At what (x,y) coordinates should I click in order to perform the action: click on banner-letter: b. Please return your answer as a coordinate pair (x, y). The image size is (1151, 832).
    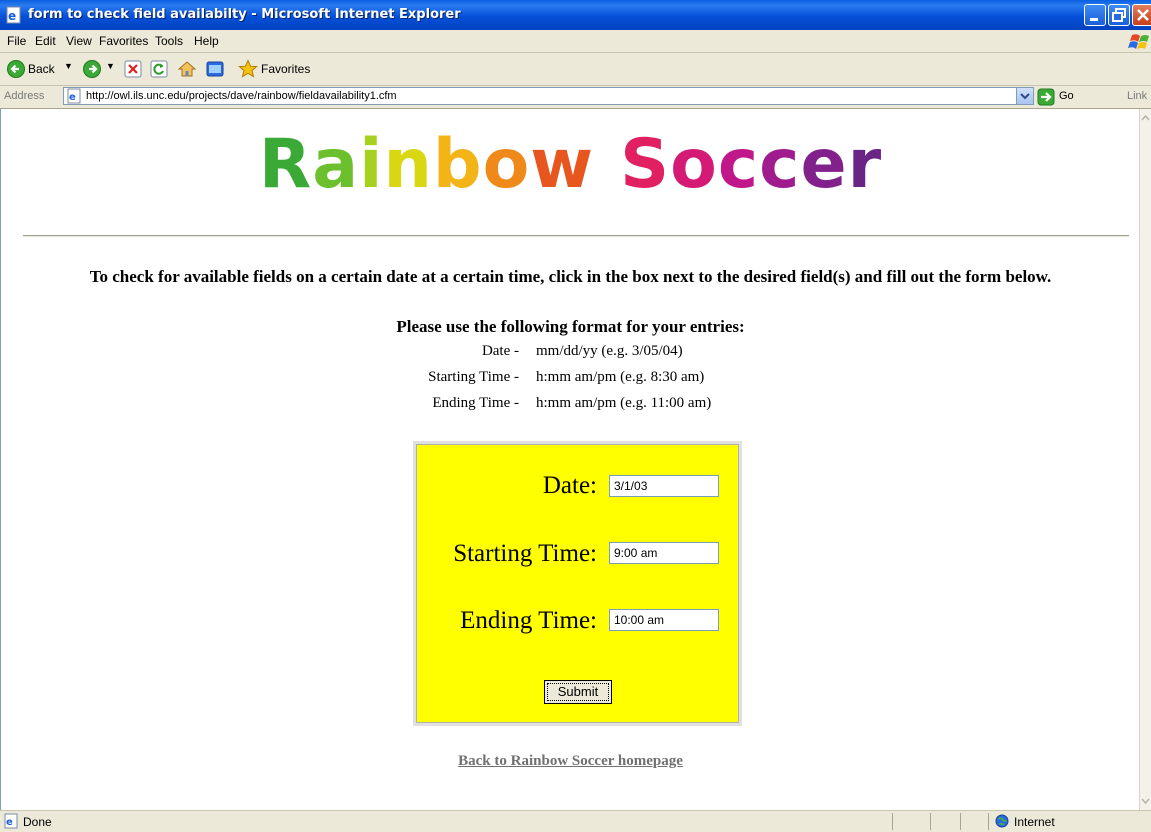
    Looking at the image, I should click on (457, 164).